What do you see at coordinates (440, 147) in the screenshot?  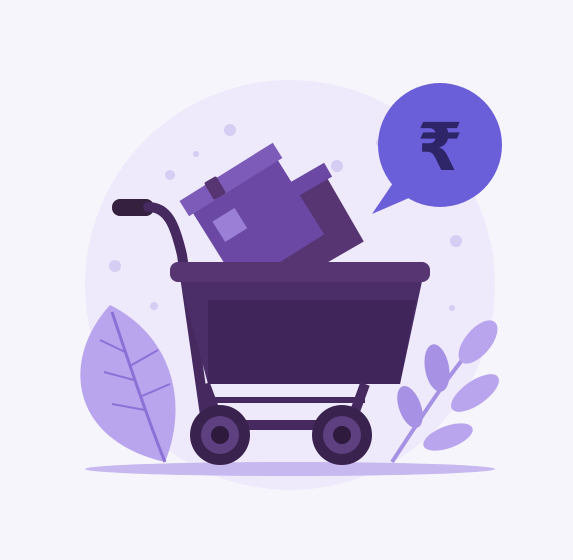 I see `rupee-symbol: ₹` at bounding box center [440, 147].